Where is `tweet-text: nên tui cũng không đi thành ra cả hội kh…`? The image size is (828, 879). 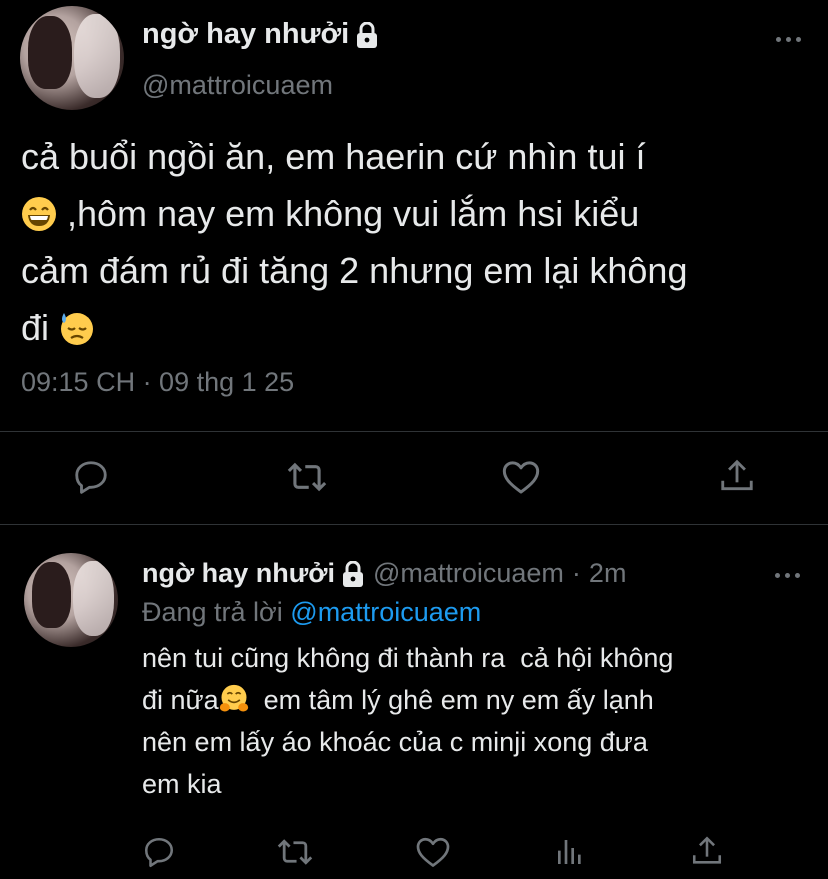
tweet-text: nên tui cũng không đi thành ra cả hội kh… is located at coordinates (408, 721).